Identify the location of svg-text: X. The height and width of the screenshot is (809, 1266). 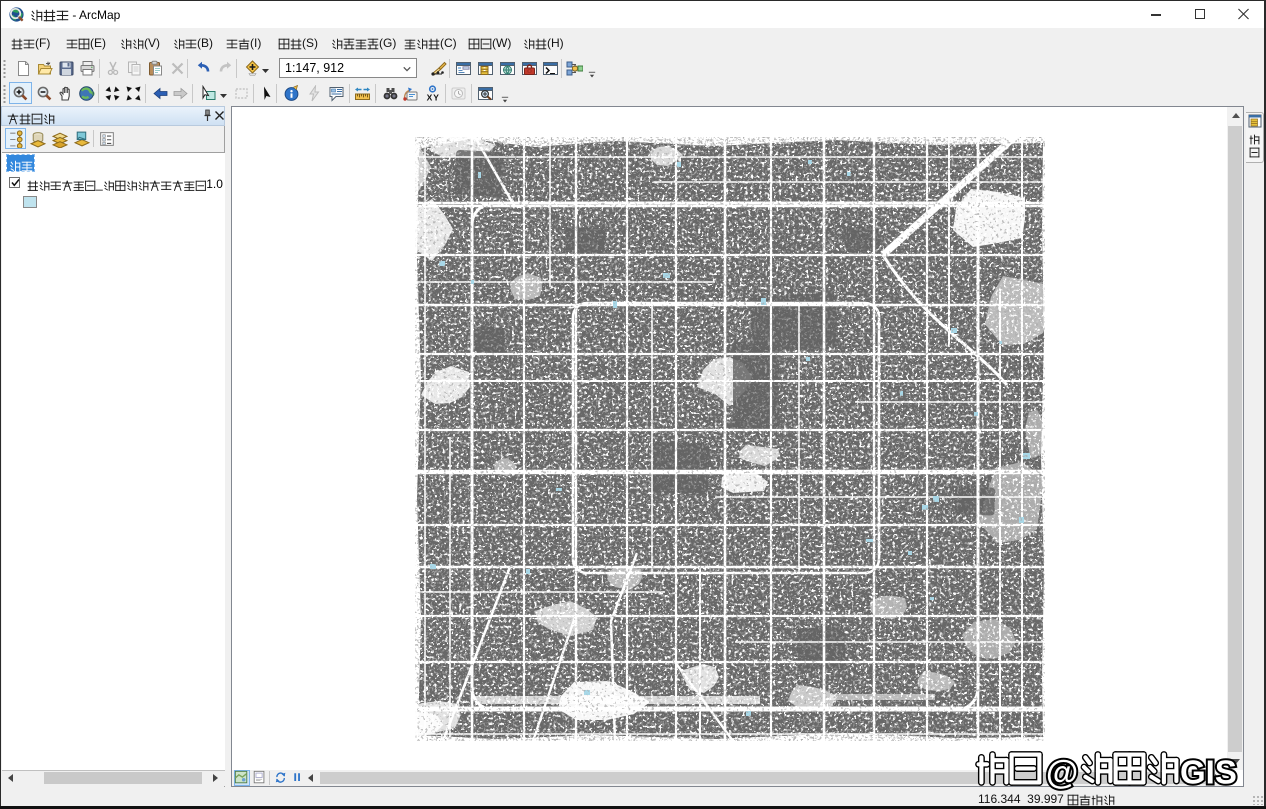
(430, 98).